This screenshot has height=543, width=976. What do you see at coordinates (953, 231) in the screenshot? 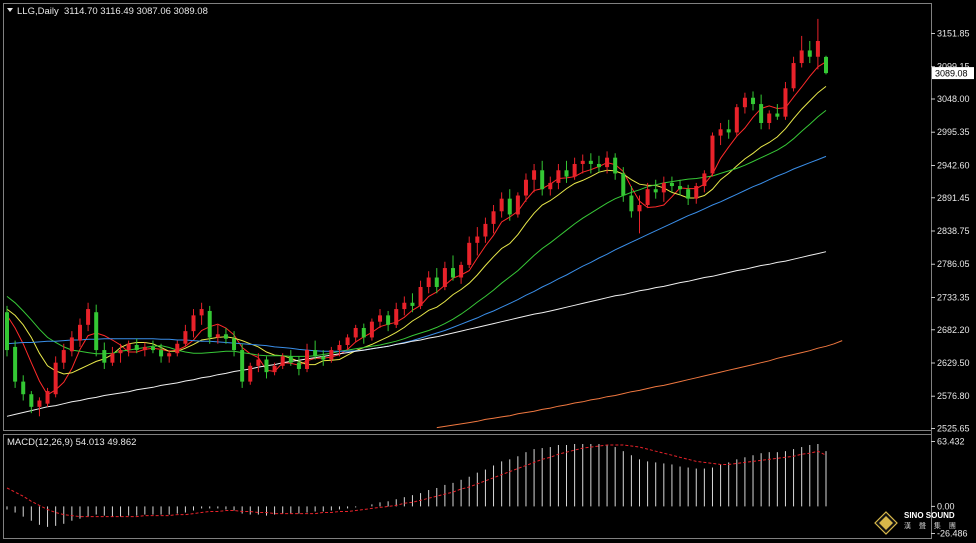
I see `price-tick-label: 2838.75` at bounding box center [953, 231].